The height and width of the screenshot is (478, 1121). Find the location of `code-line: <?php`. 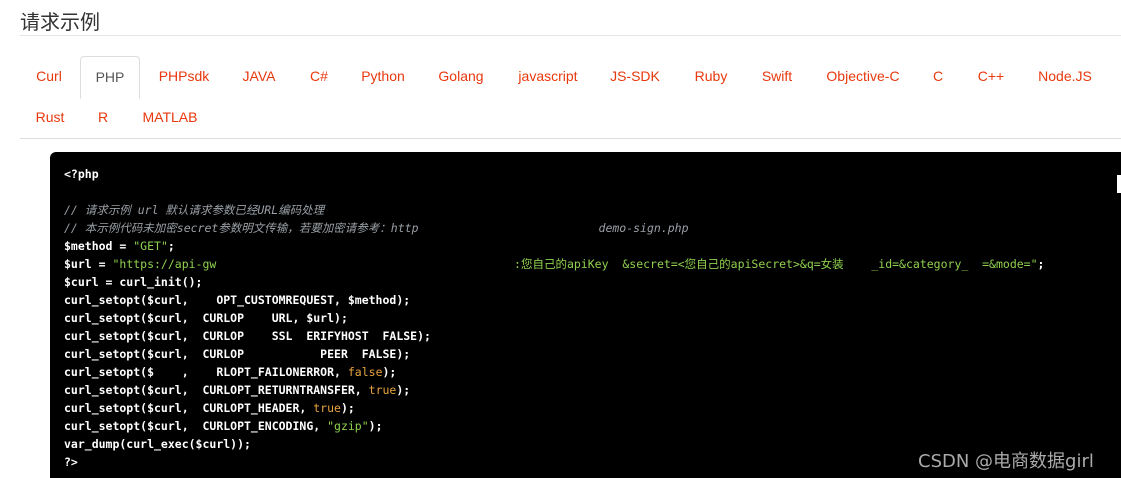

code-line: <?php is located at coordinates (554, 174).